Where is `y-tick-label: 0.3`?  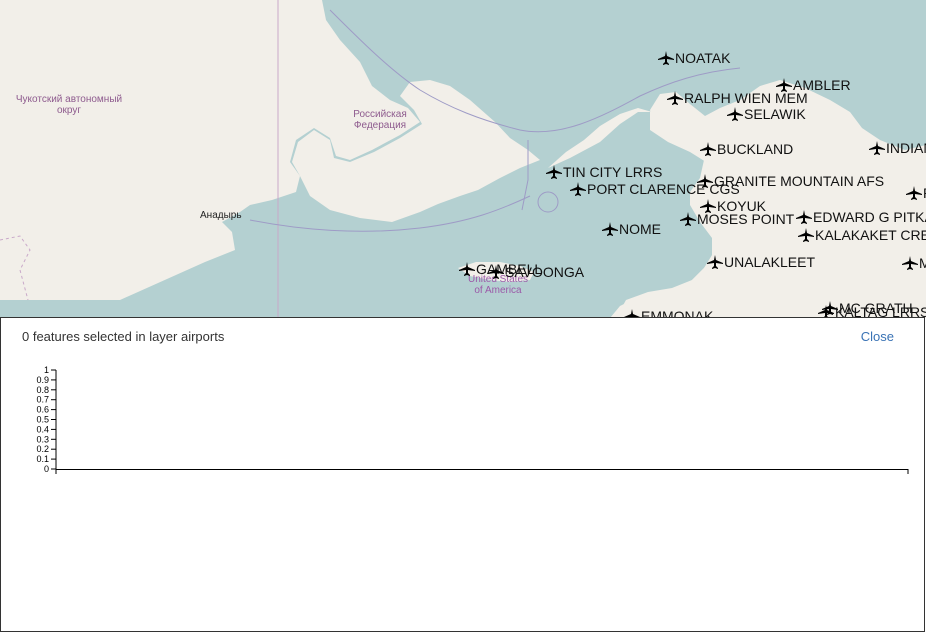
y-tick-label: 0.3 is located at coordinates (42, 439).